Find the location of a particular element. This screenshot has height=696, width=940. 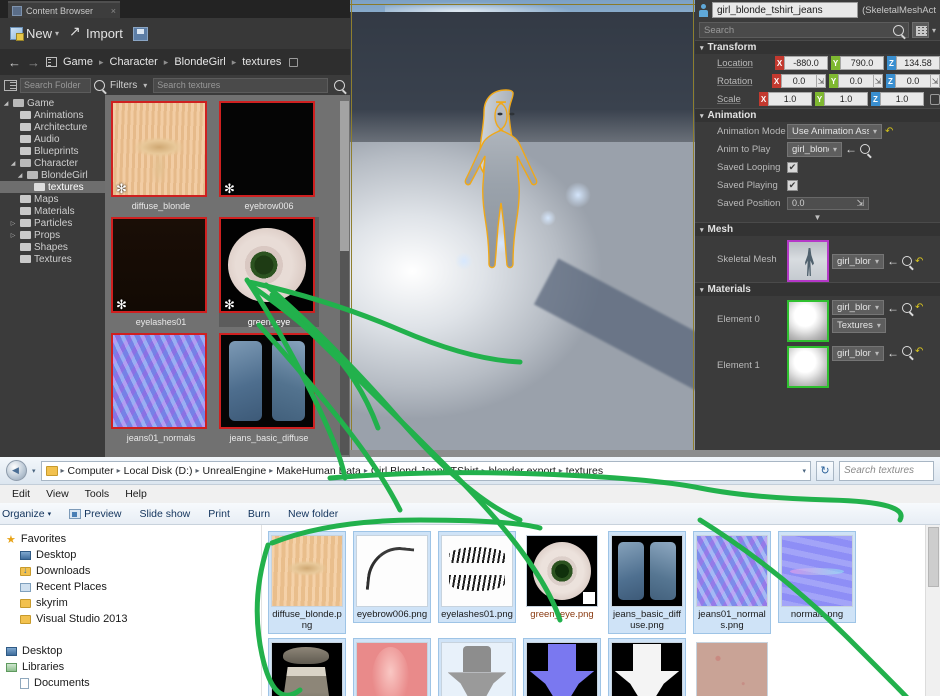

location-y: Y 790.0 is located at coordinates (857, 63).